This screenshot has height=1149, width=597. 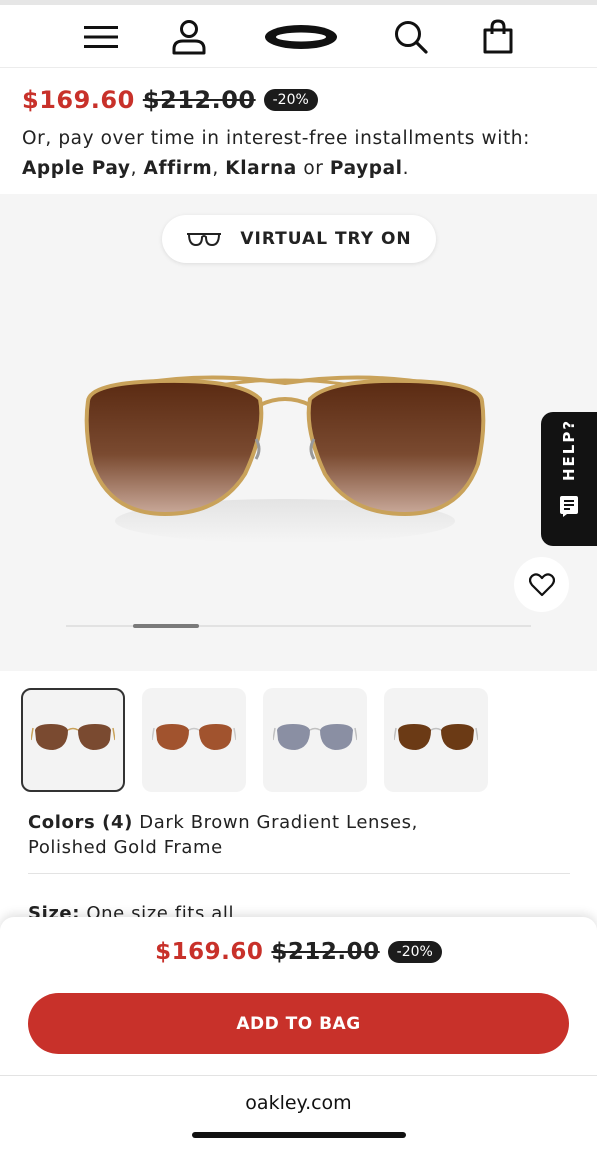 I want to click on affirm-link: Affirm, so click(x=178, y=168).